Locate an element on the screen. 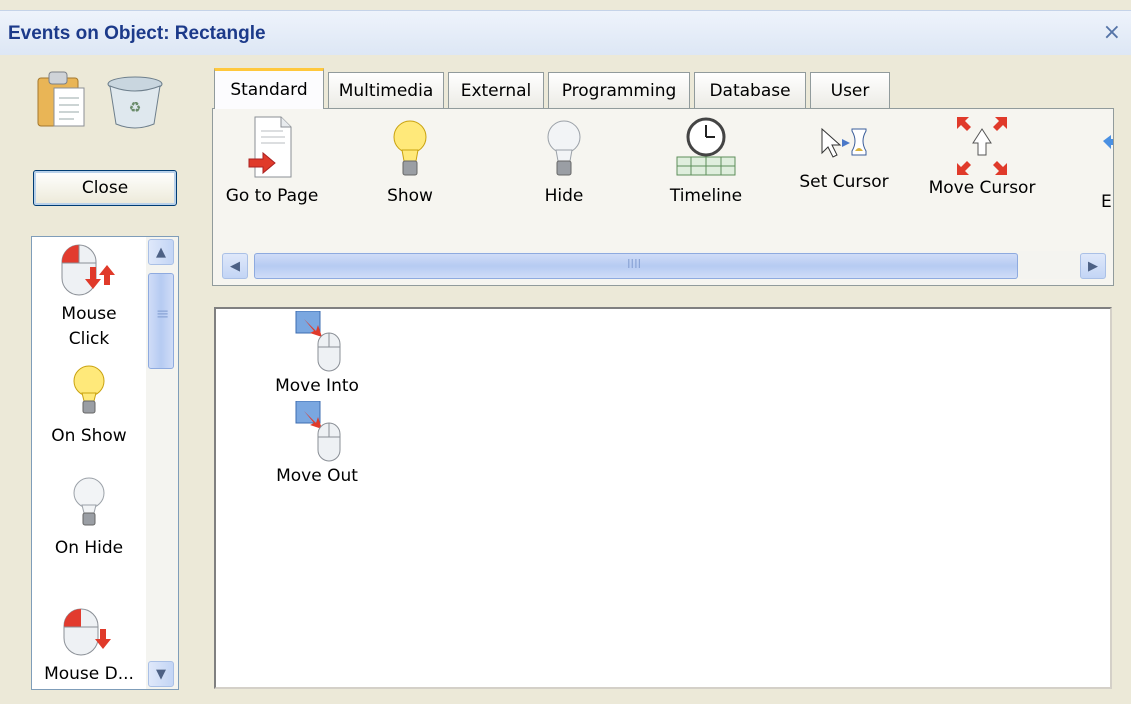 The width and height of the screenshot is (1131, 704). action-go-to-page: Go to Page is located at coordinates (272, 160).